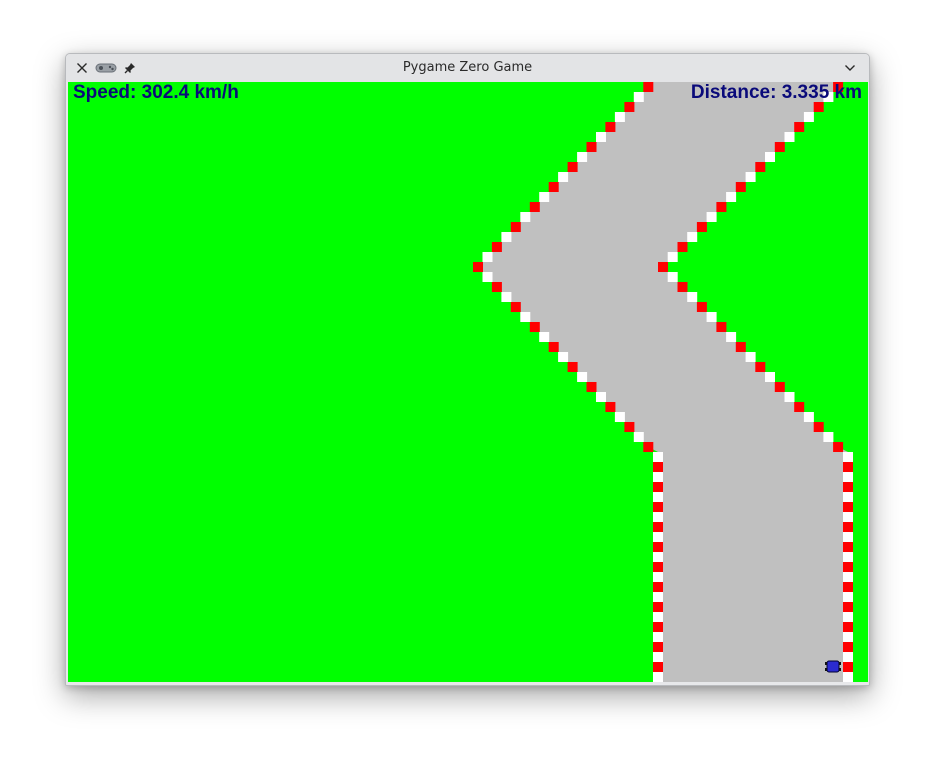 The image size is (934, 762). What do you see at coordinates (850, 68) in the screenshot?
I see `window-menu-button` at bounding box center [850, 68].